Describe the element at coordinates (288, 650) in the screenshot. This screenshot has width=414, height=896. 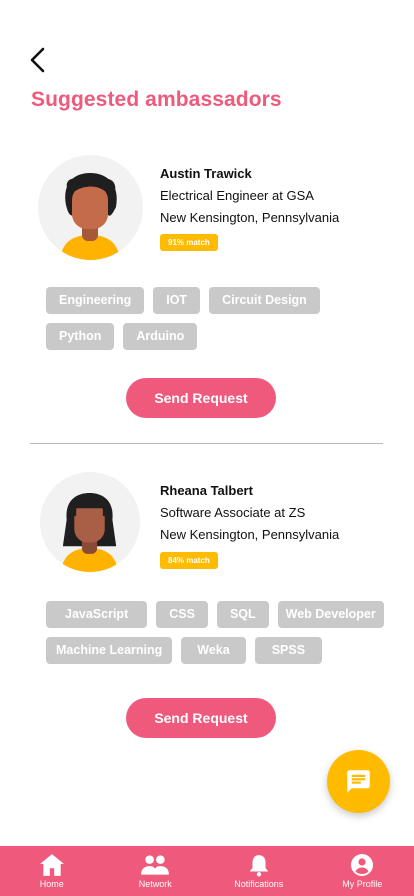
I see `skill-tag: SPSS` at that location.